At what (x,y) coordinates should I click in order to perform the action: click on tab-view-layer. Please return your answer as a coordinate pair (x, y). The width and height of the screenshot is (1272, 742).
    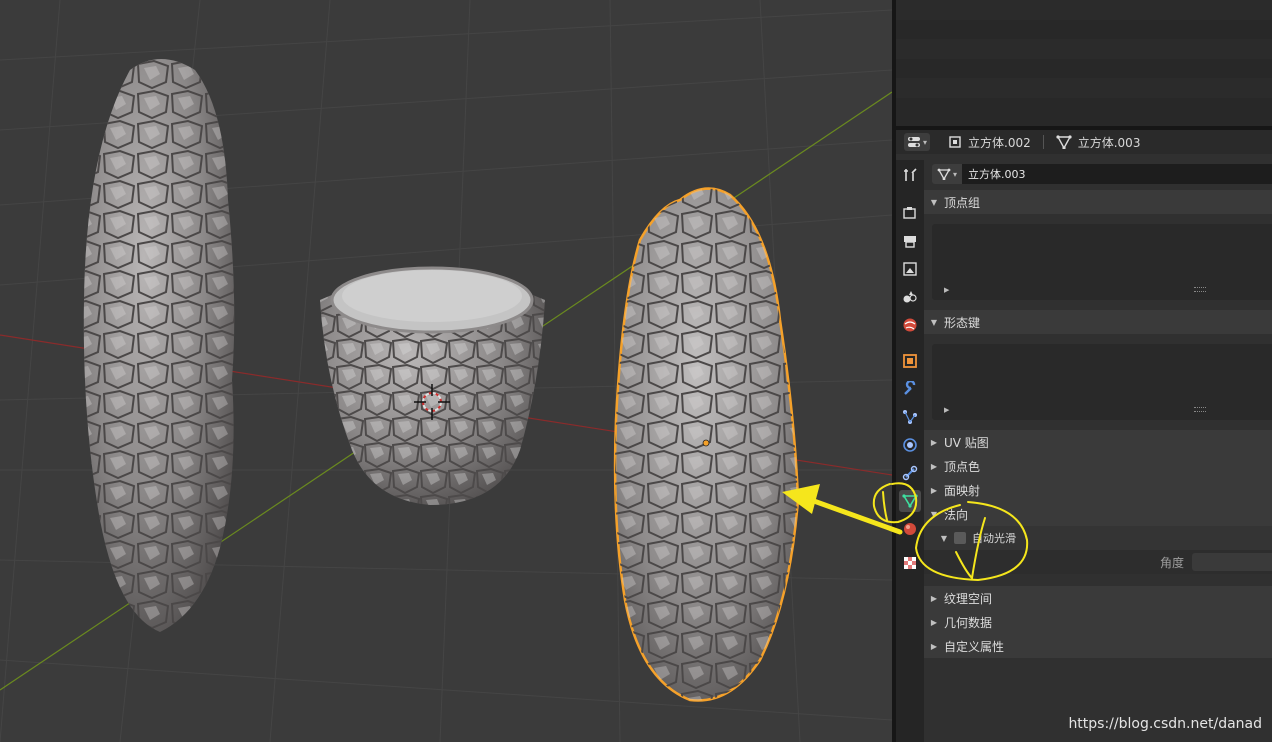
    Looking at the image, I should click on (910, 269).